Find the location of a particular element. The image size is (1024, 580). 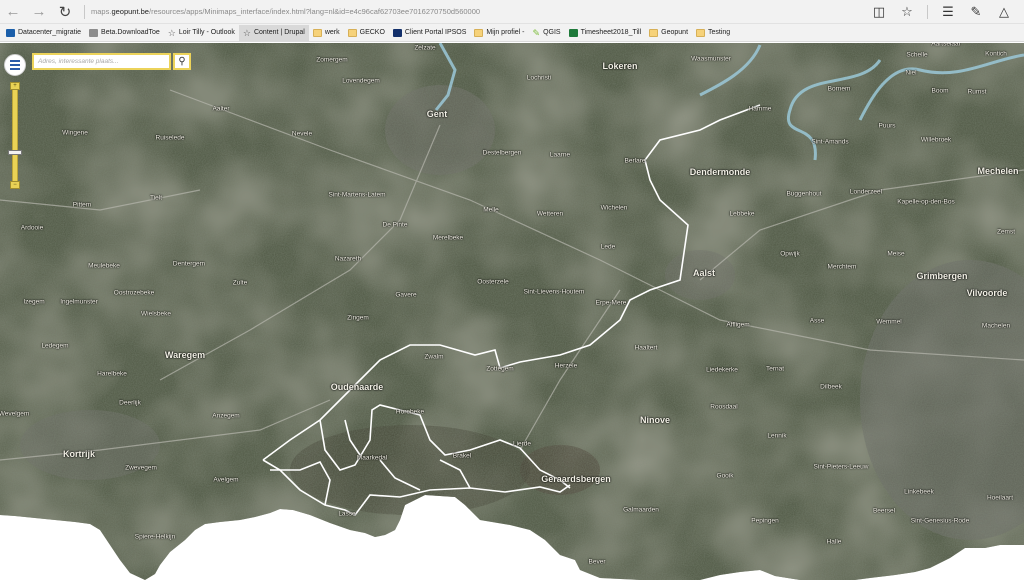

place-label: Hoeilaart is located at coordinates (1000, 498).